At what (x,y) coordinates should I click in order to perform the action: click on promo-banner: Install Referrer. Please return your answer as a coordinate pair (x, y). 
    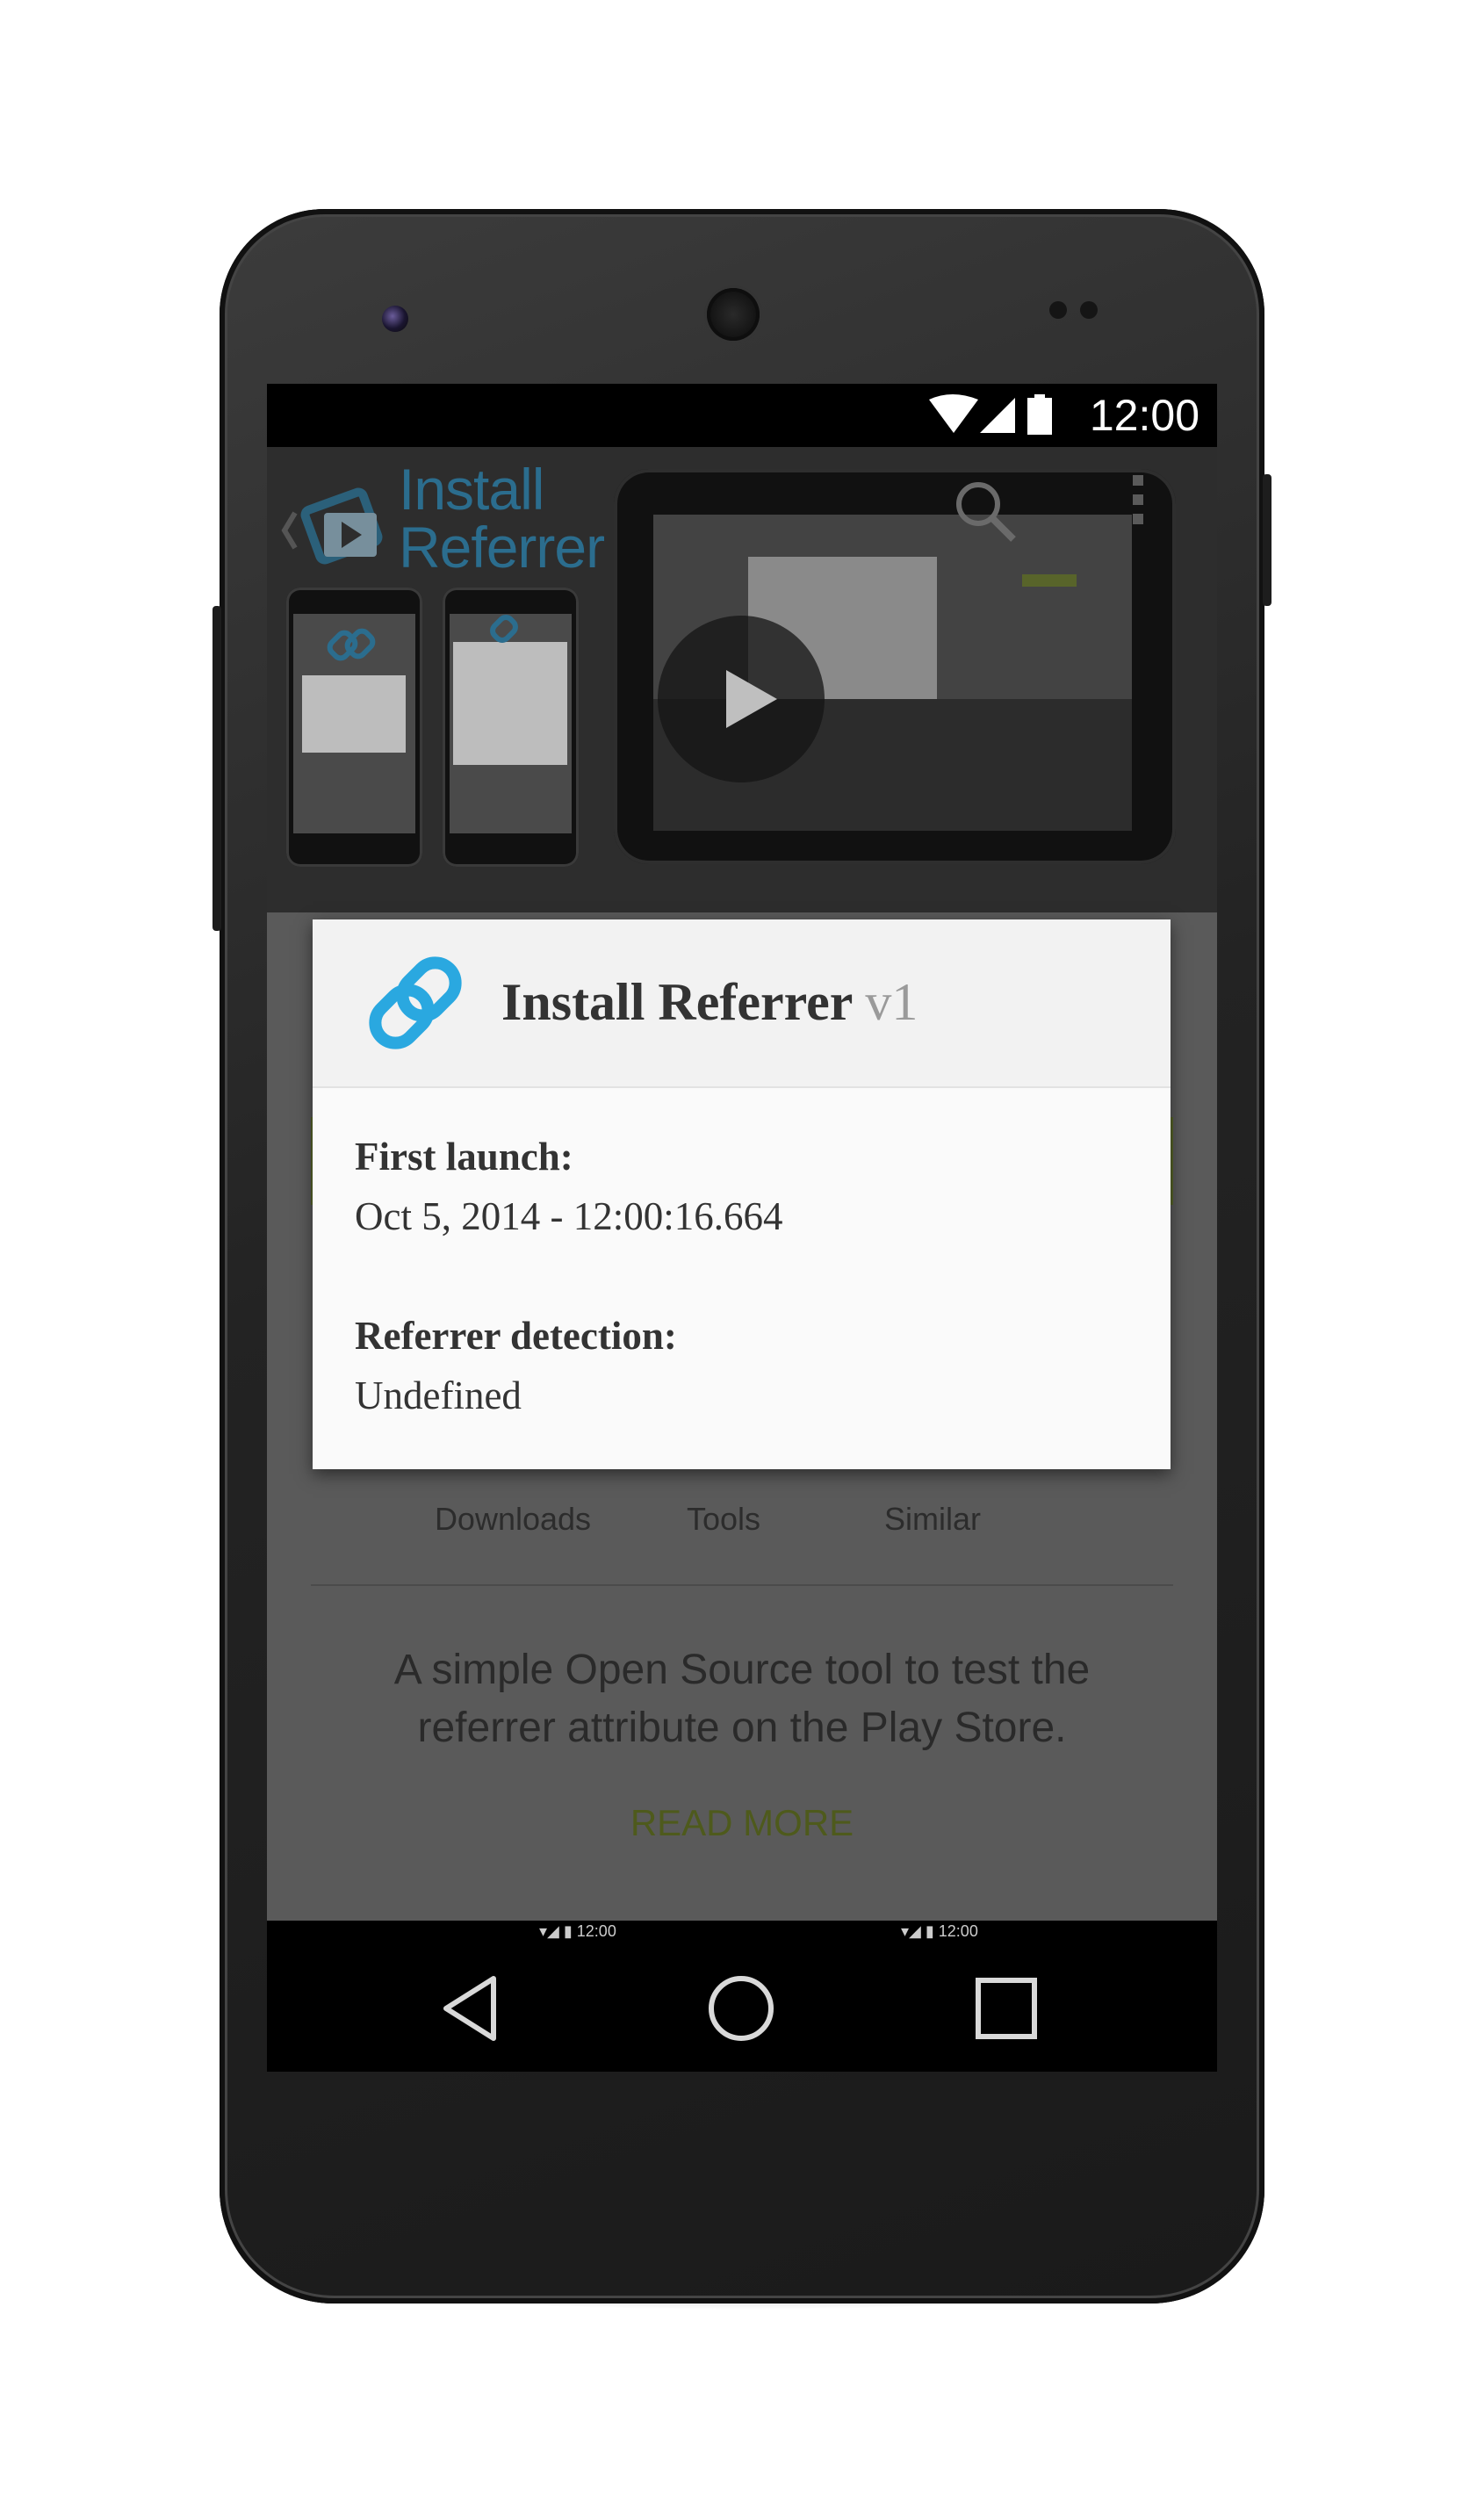
    Looking at the image, I should click on (742, 679).